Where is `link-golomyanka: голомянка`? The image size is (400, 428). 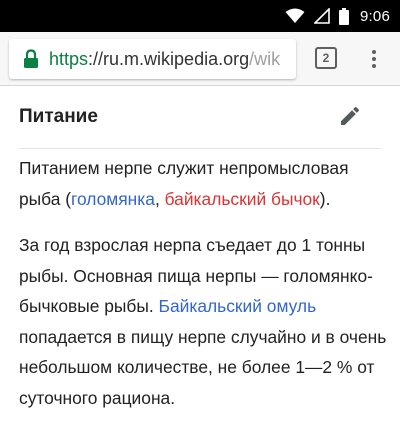
link-golomyanka: голомянка is located at coordinates (113, 199).